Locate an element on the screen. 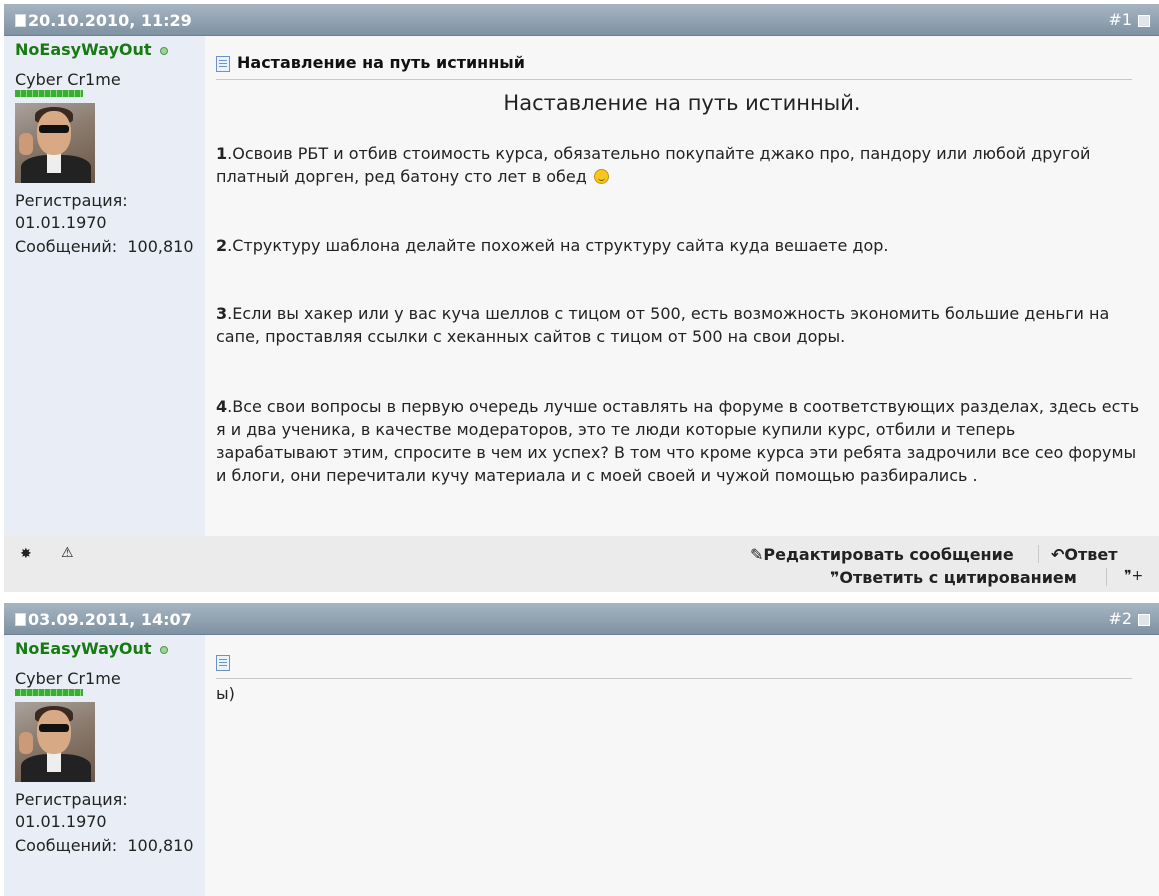 The width and height of the screenshot is (1159, 896). post-header: 20.10.2010, 11:29 #1 is located at coordinates (581, 20).